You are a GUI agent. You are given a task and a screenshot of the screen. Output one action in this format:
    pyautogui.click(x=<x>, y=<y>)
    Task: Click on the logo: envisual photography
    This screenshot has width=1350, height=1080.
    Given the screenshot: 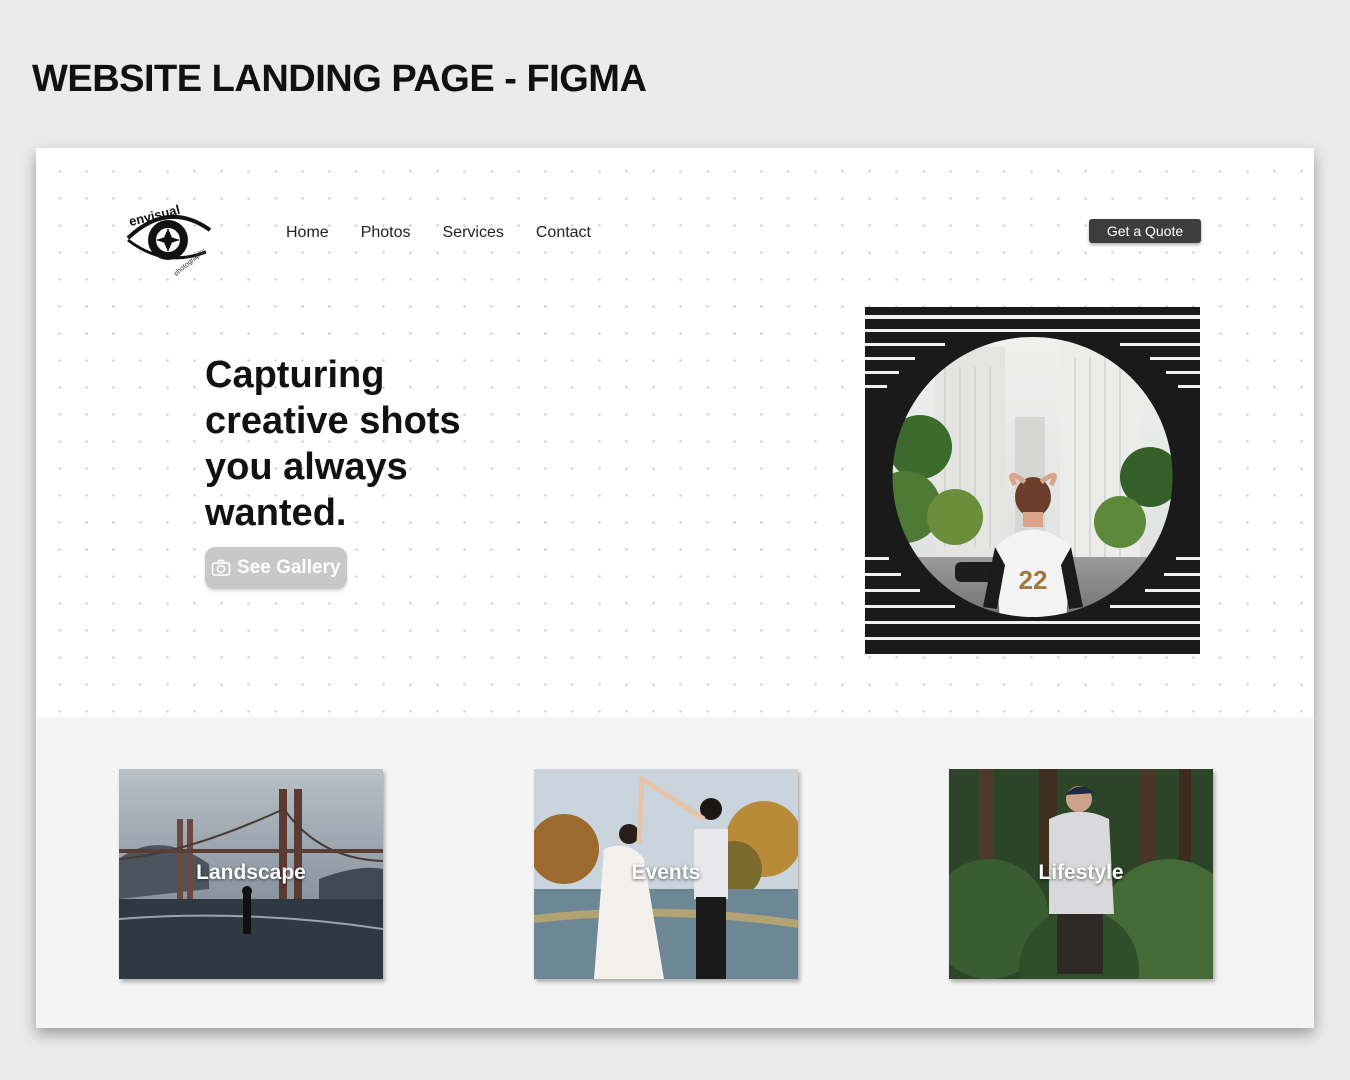 What is the action you would take?
    pyautogui.click(x=169, y=237)
    